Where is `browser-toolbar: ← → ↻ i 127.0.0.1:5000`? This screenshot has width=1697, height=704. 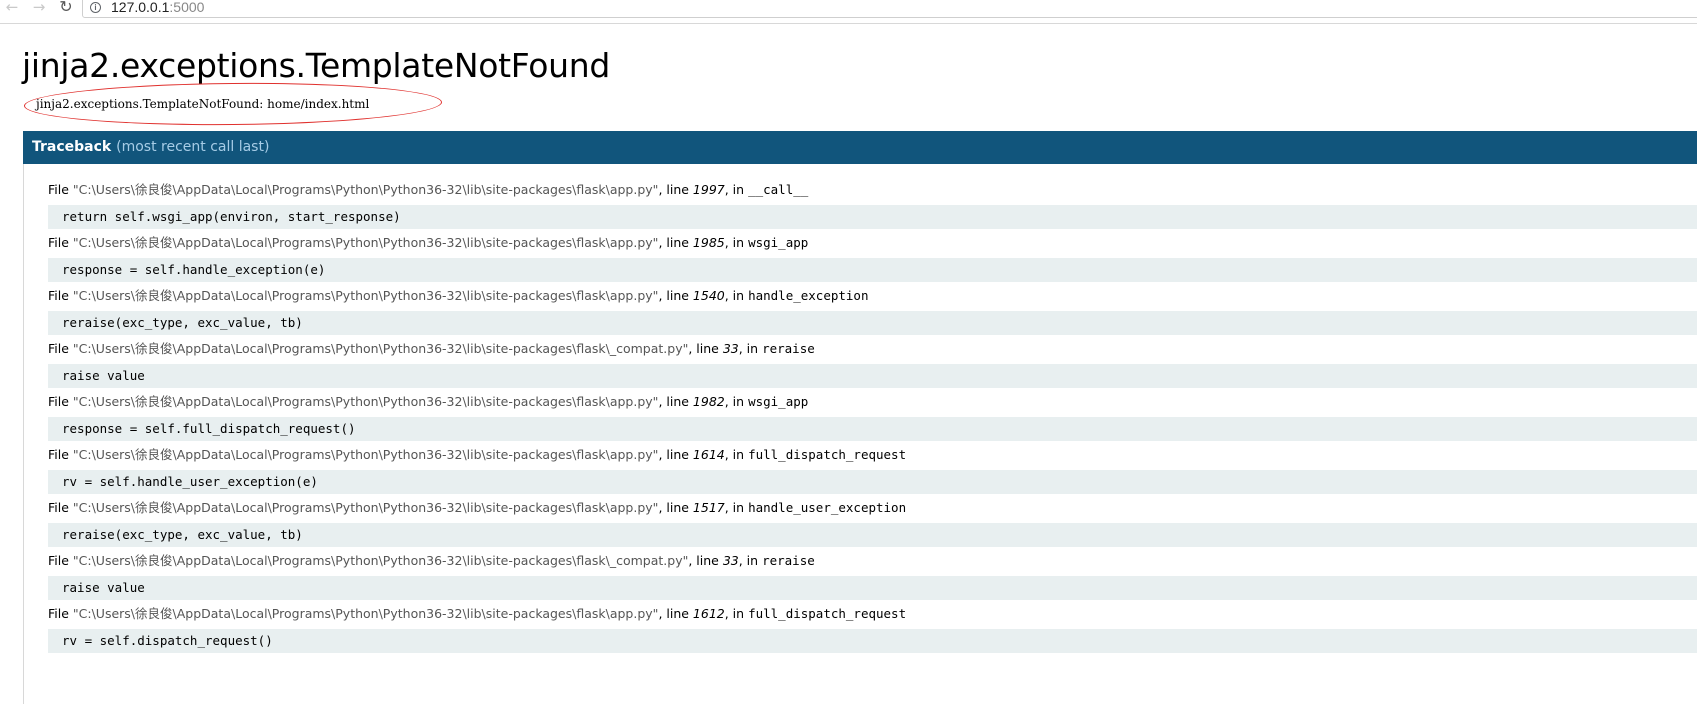 browser-toolbar: ← → ↻ i 127.0.0.1:5000 is located at coordinates (848, 12).